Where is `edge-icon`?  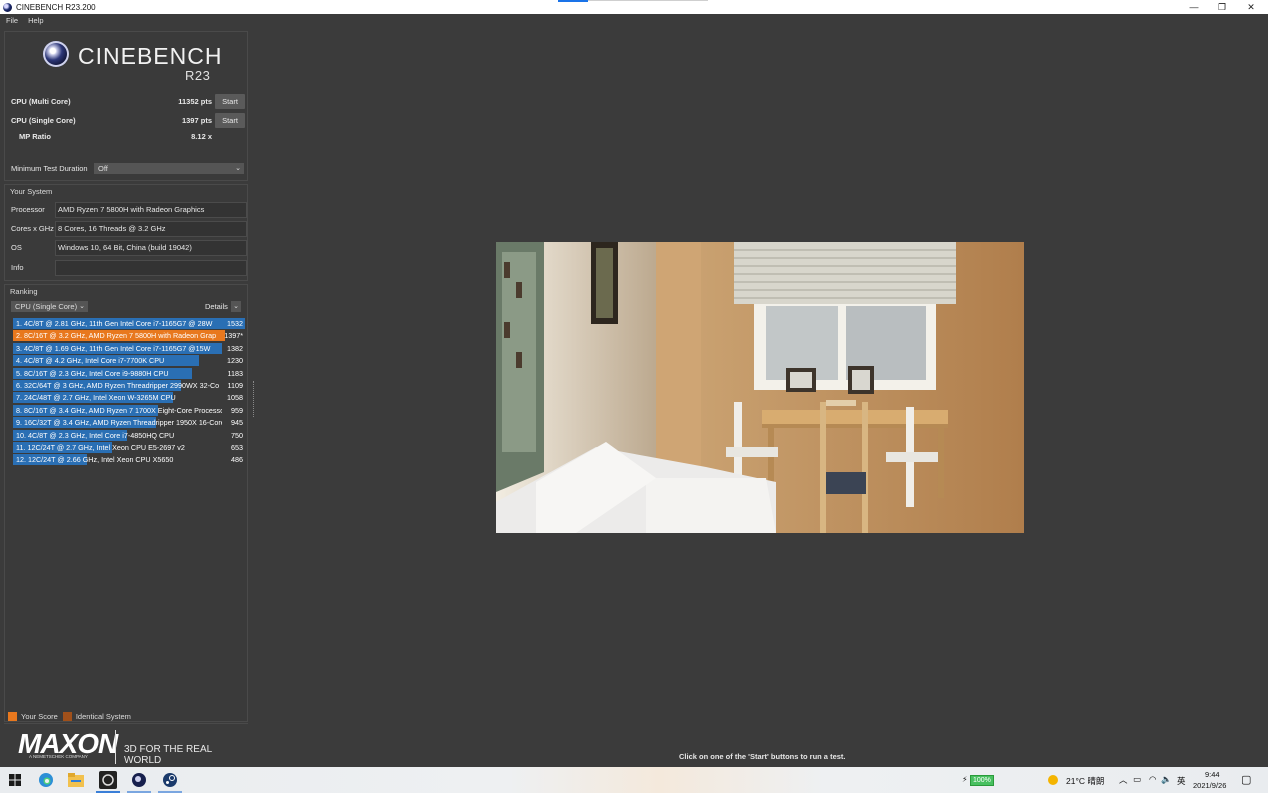 edge-icon is located at coordinates (46, 780).